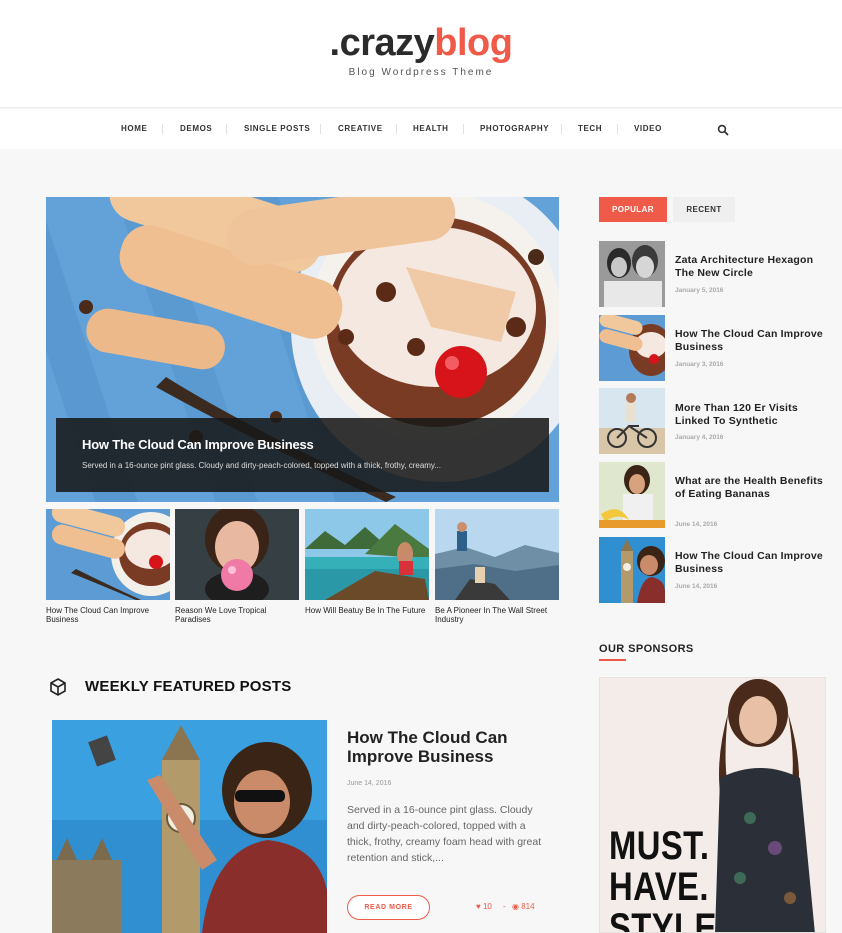 Image resolution: width=842 pixels, height=933 pixels. What do you see at coordinates (699, 437) in the screenshot?
I see `sidebar-post-date-3: January 4, 2016` at bounding box center [699, 437].